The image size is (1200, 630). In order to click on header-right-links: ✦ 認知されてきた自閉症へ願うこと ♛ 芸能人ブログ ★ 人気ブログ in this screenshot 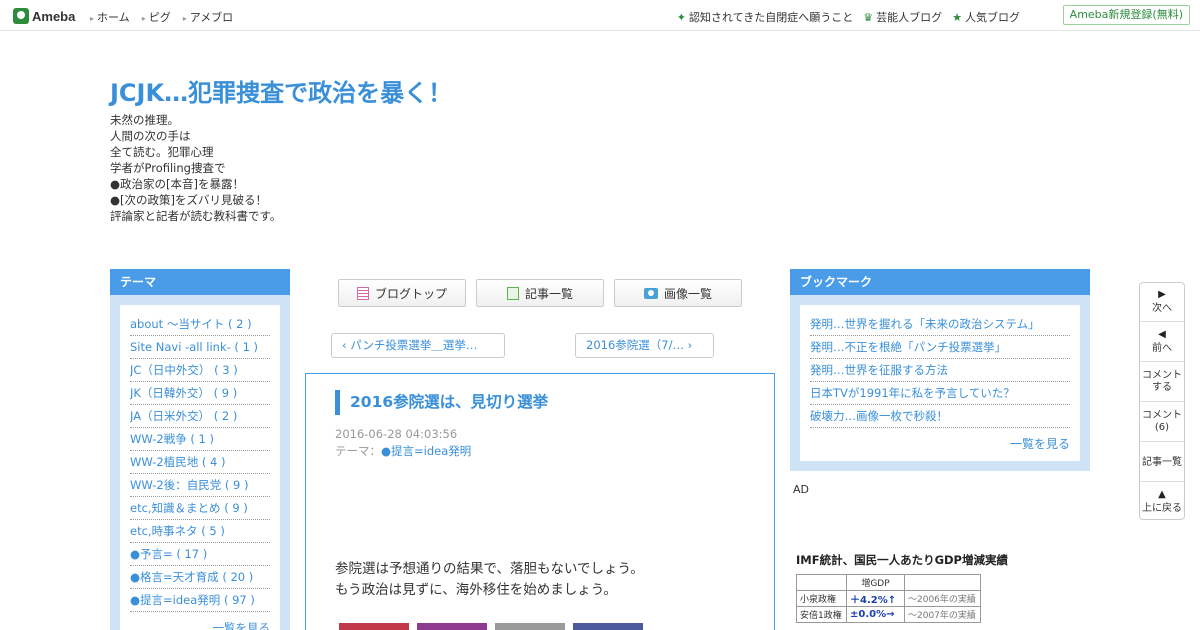, I will do `click(848, 17)`.